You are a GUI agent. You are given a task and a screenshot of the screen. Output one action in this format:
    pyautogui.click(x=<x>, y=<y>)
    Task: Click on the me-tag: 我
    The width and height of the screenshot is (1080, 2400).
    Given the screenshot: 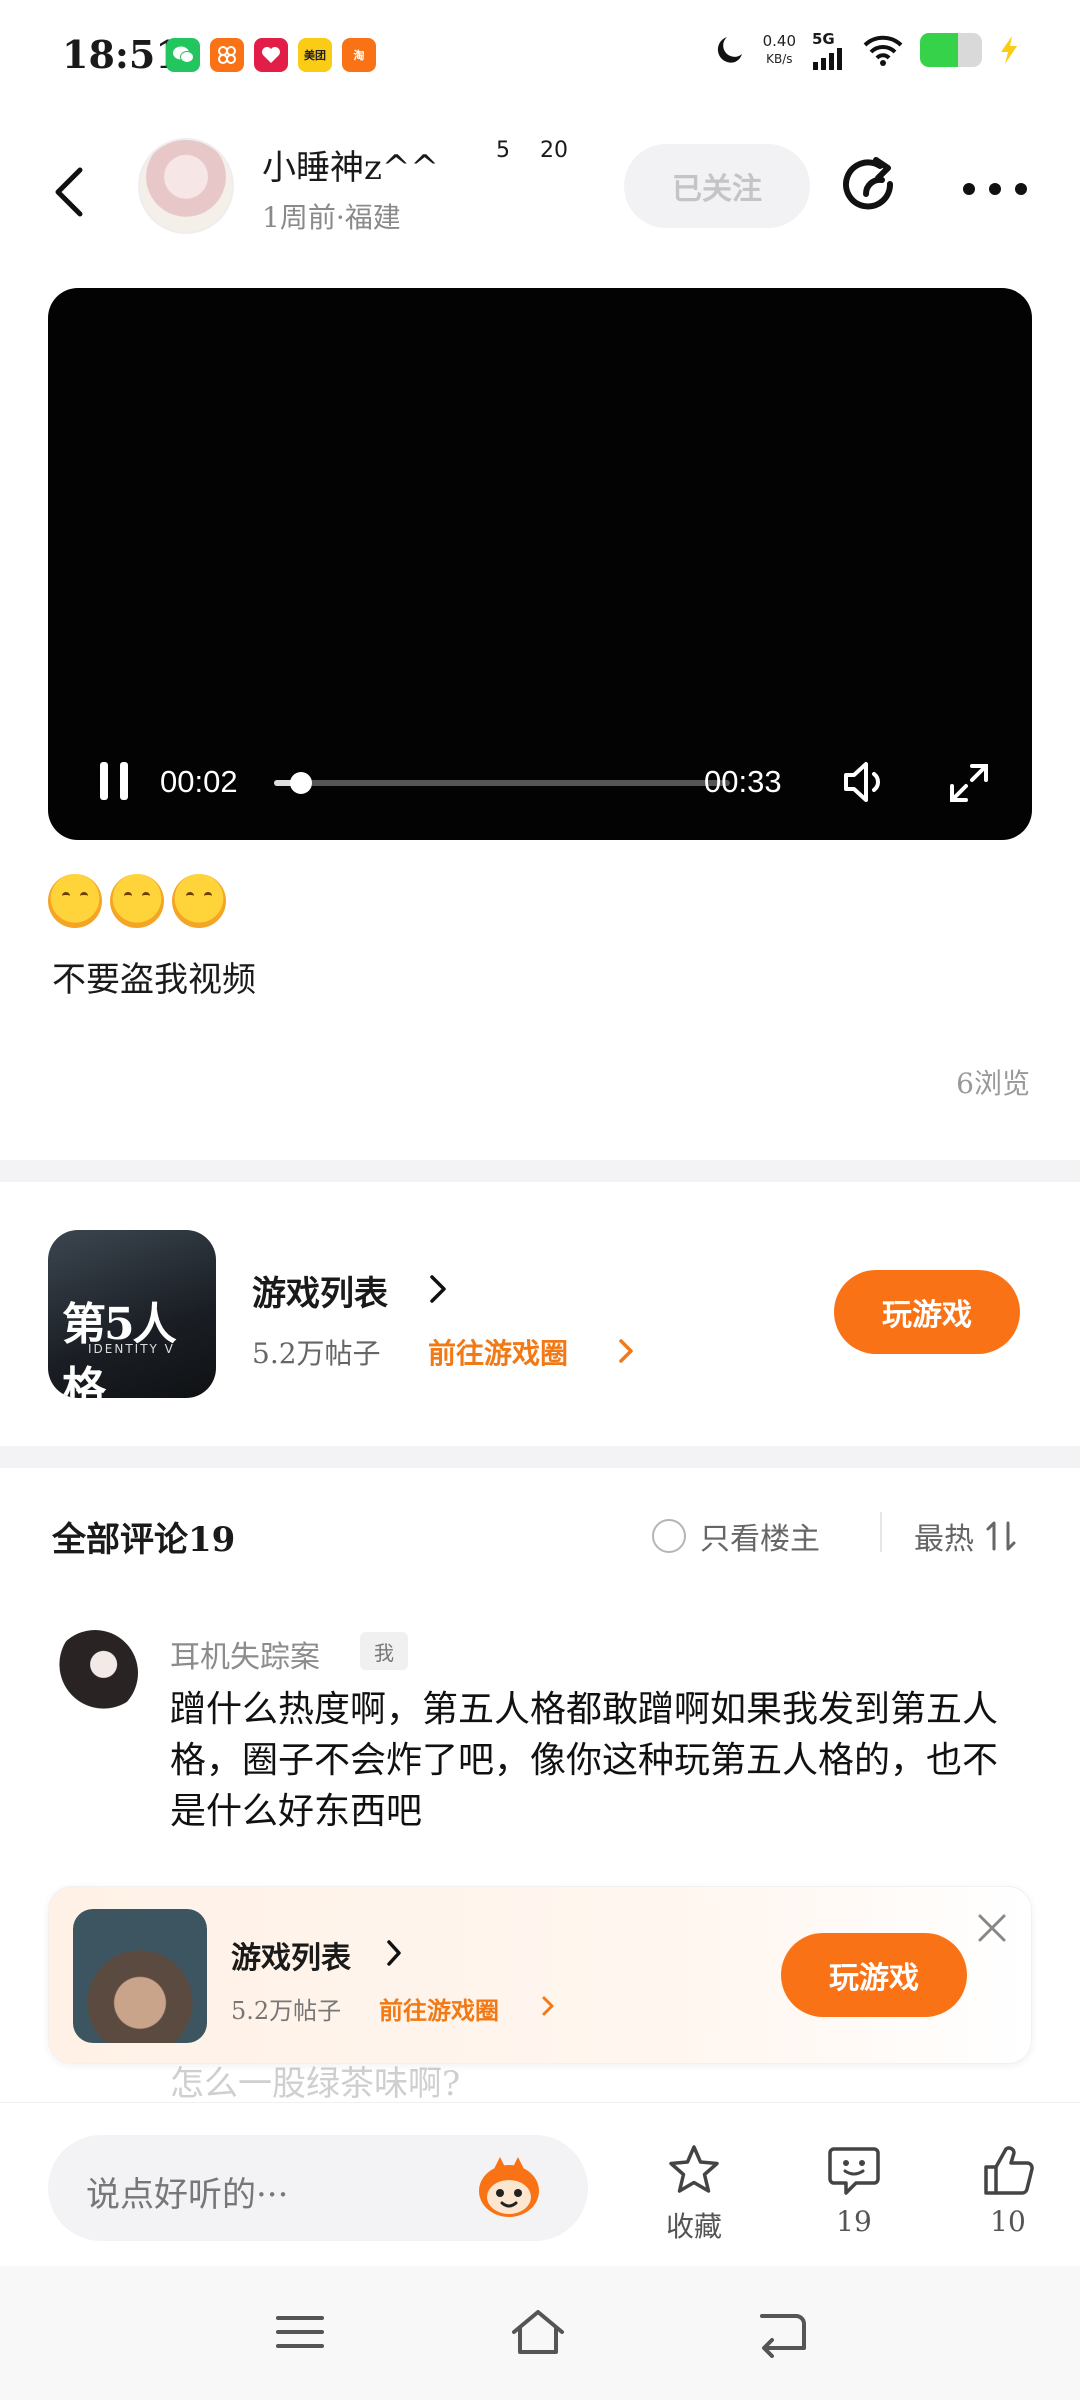 What is the action you would take?
    pyautogui.click(x=384, y=1651)
    